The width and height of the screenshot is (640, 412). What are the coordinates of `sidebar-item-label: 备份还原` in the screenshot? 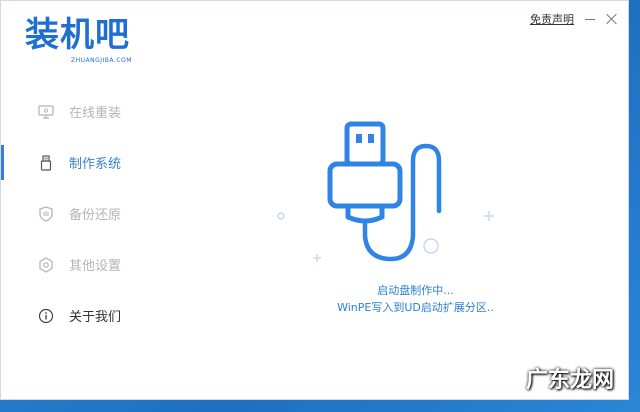 It's located at (95, 215).